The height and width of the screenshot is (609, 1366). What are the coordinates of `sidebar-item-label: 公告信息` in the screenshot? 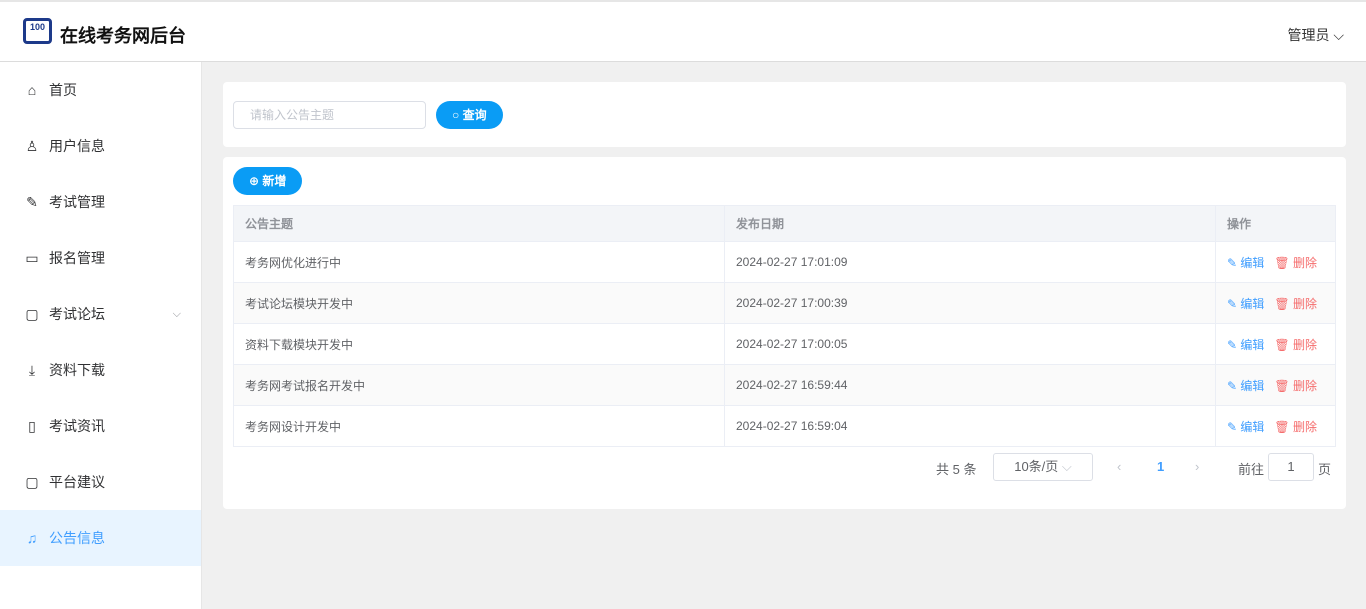 It's located at (77, 538).